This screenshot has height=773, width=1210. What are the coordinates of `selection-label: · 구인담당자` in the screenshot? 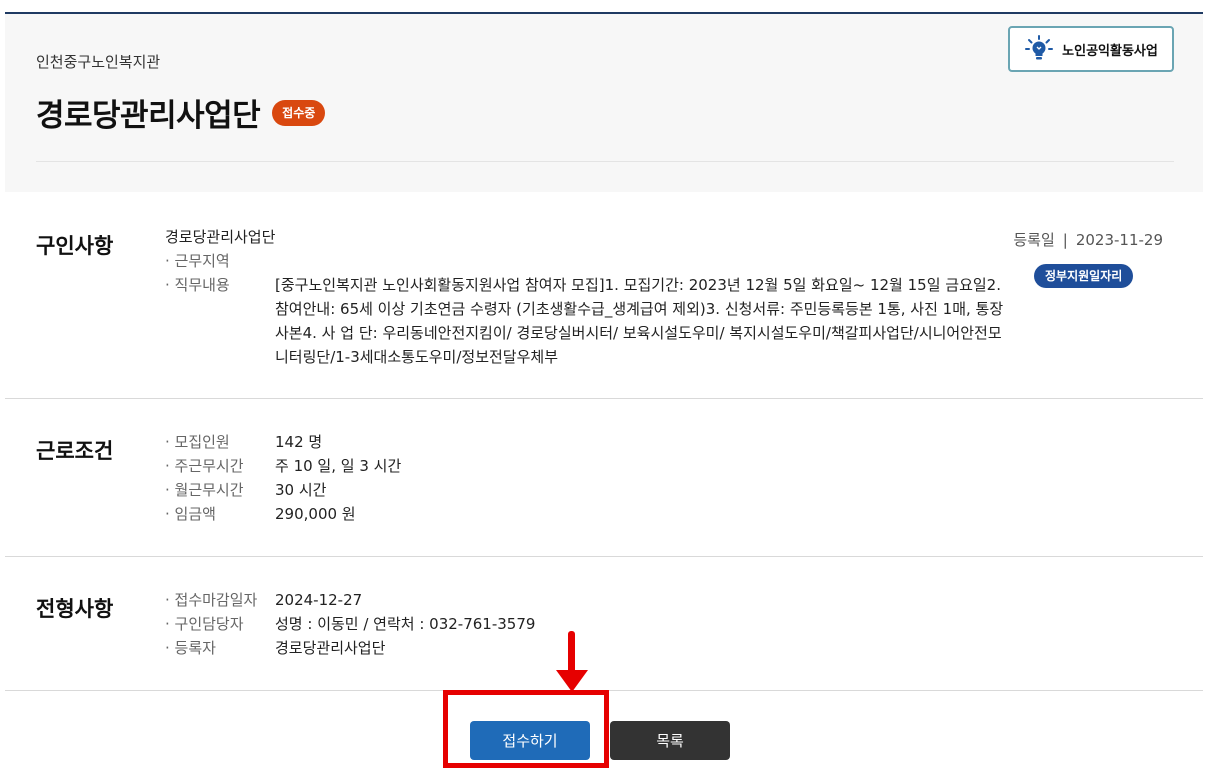 It's located at (204, 624).